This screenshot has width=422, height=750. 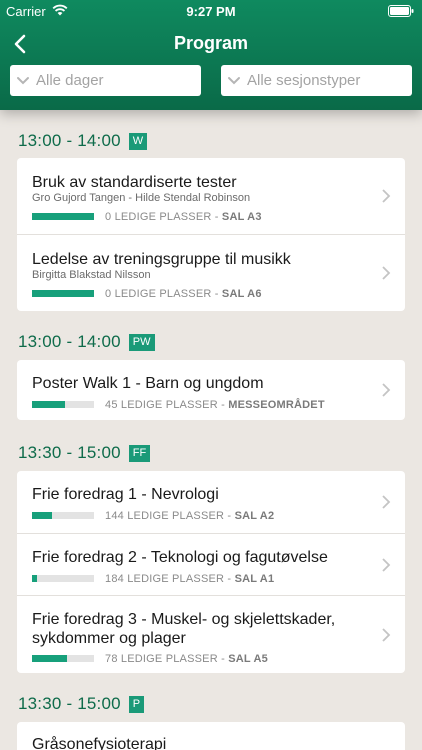 I want to click on session-type-badge: FF, so click(x=139, y=453).